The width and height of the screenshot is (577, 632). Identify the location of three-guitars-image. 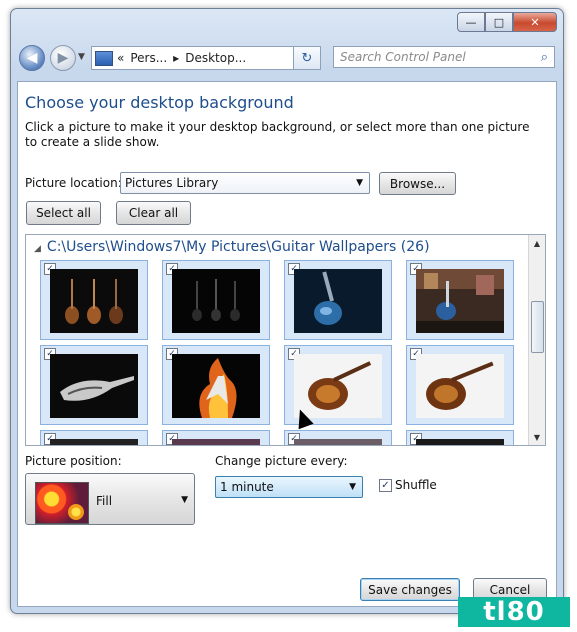
(94, 301).